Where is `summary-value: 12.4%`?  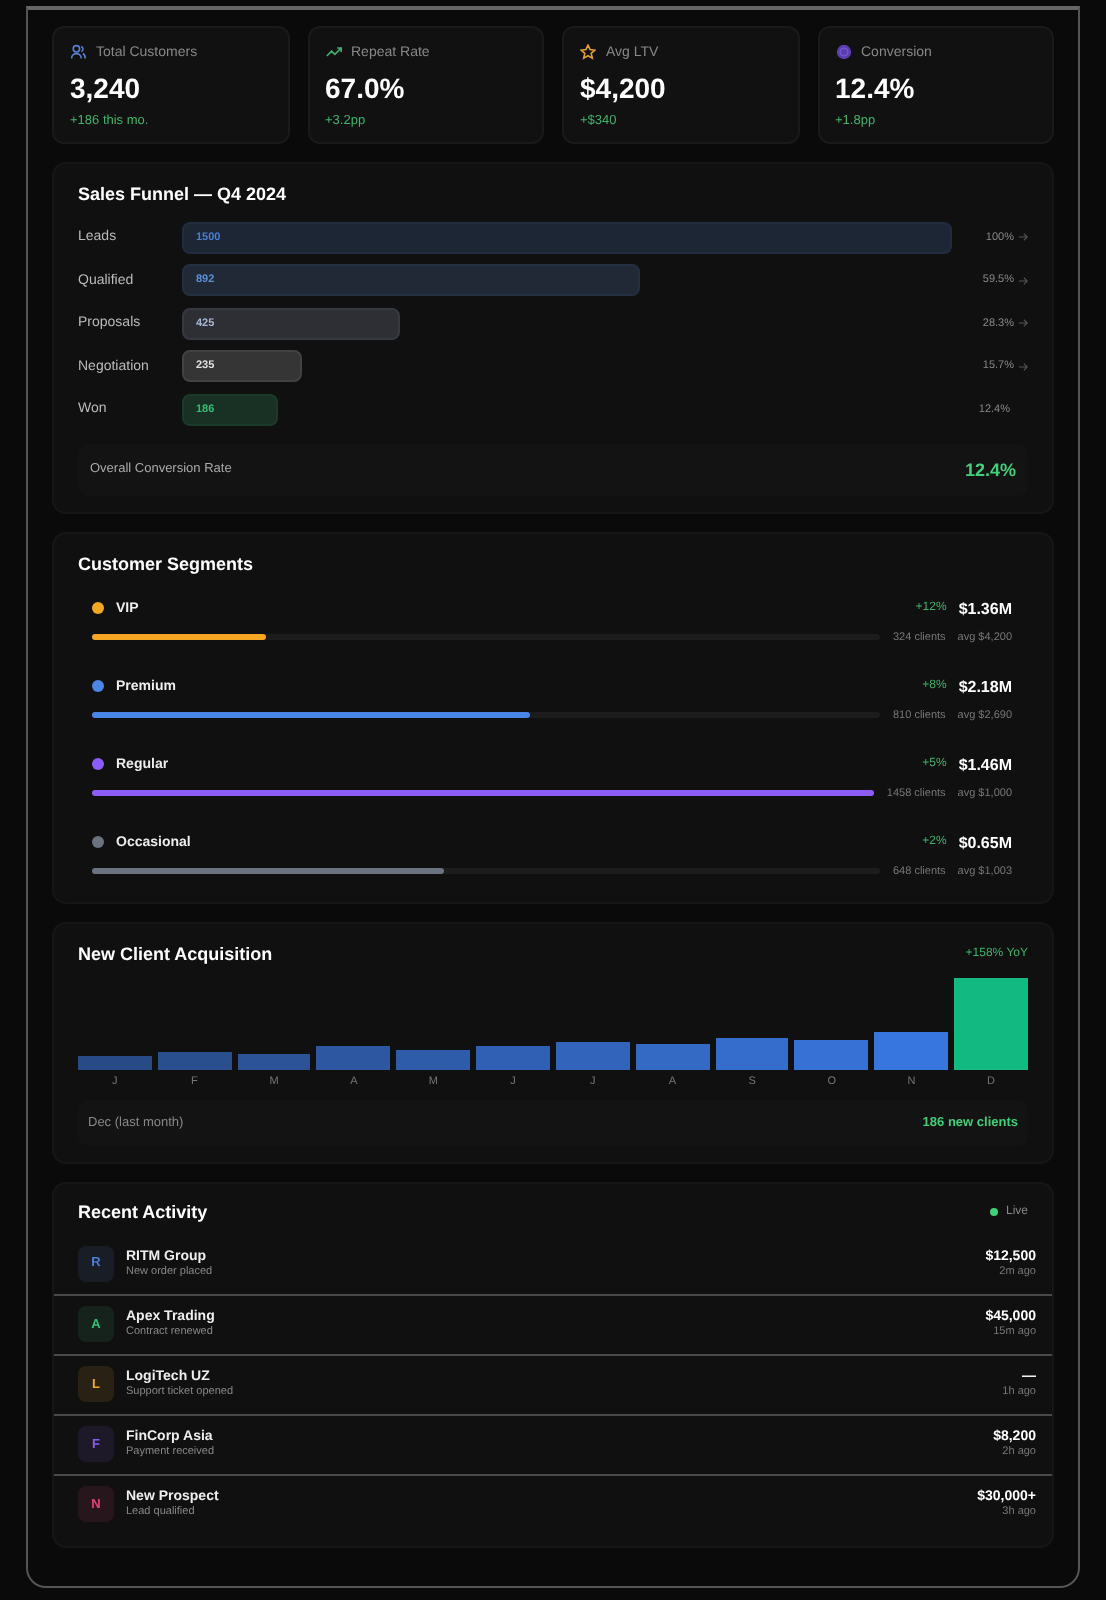
summary-value: 12.4% is located at coordinates (990, 469).